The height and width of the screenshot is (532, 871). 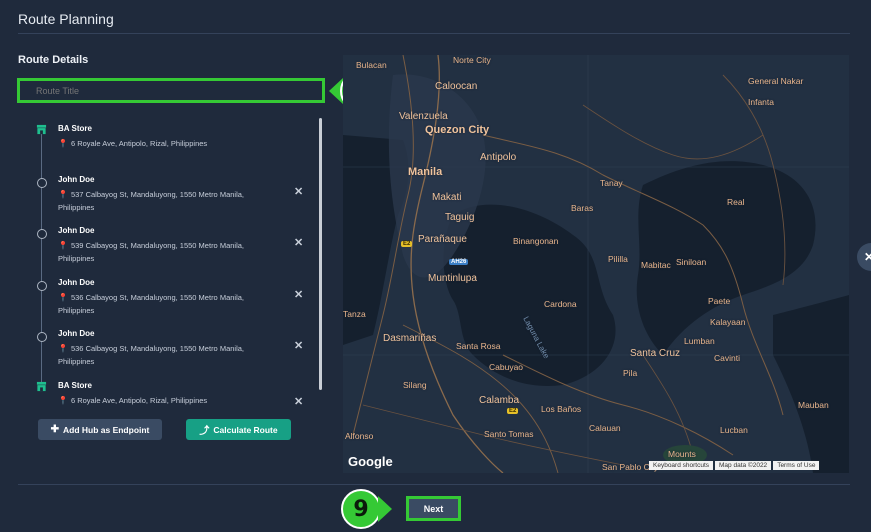 I want to click on map-label: Manila, so click(x=425, y=172).